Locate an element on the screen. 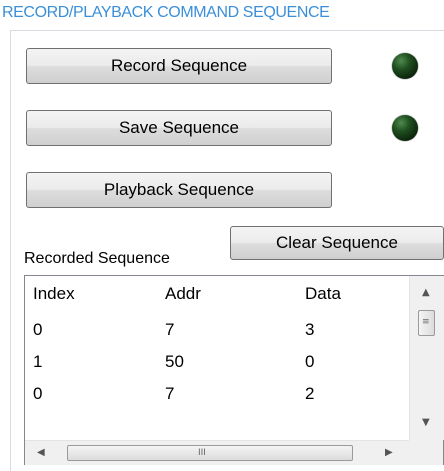 This screenshot has width=444, height=471. cell-addr: 50 is located at coordinates (174, 361).